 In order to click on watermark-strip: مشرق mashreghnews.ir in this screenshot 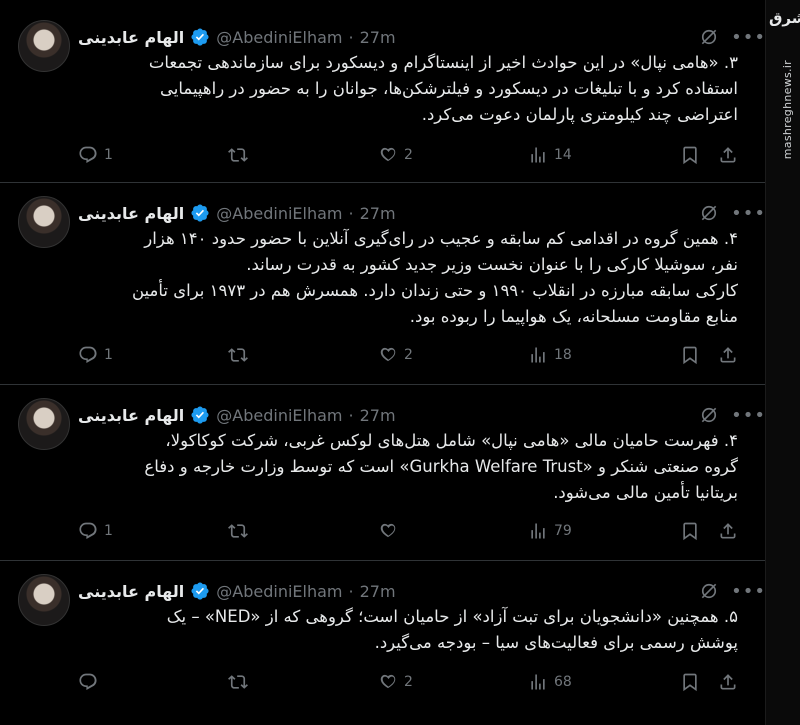, I will do `click(782, 362)`.